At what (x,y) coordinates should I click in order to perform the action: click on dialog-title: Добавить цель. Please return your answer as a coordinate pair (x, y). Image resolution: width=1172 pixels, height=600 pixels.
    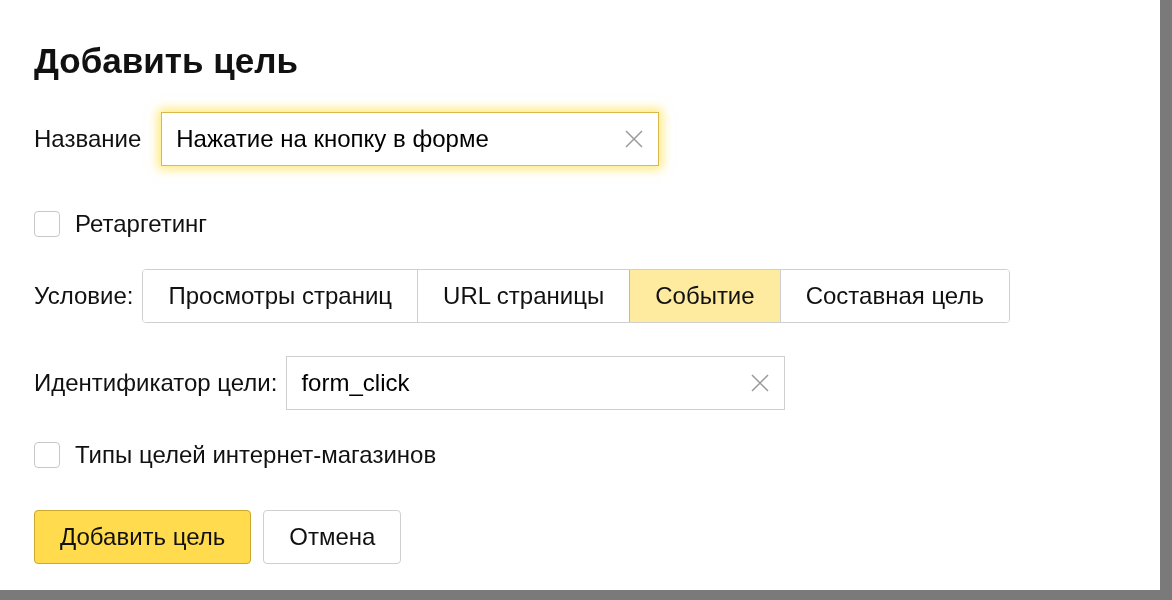
    Looking at the image, I should click on (166, 61).